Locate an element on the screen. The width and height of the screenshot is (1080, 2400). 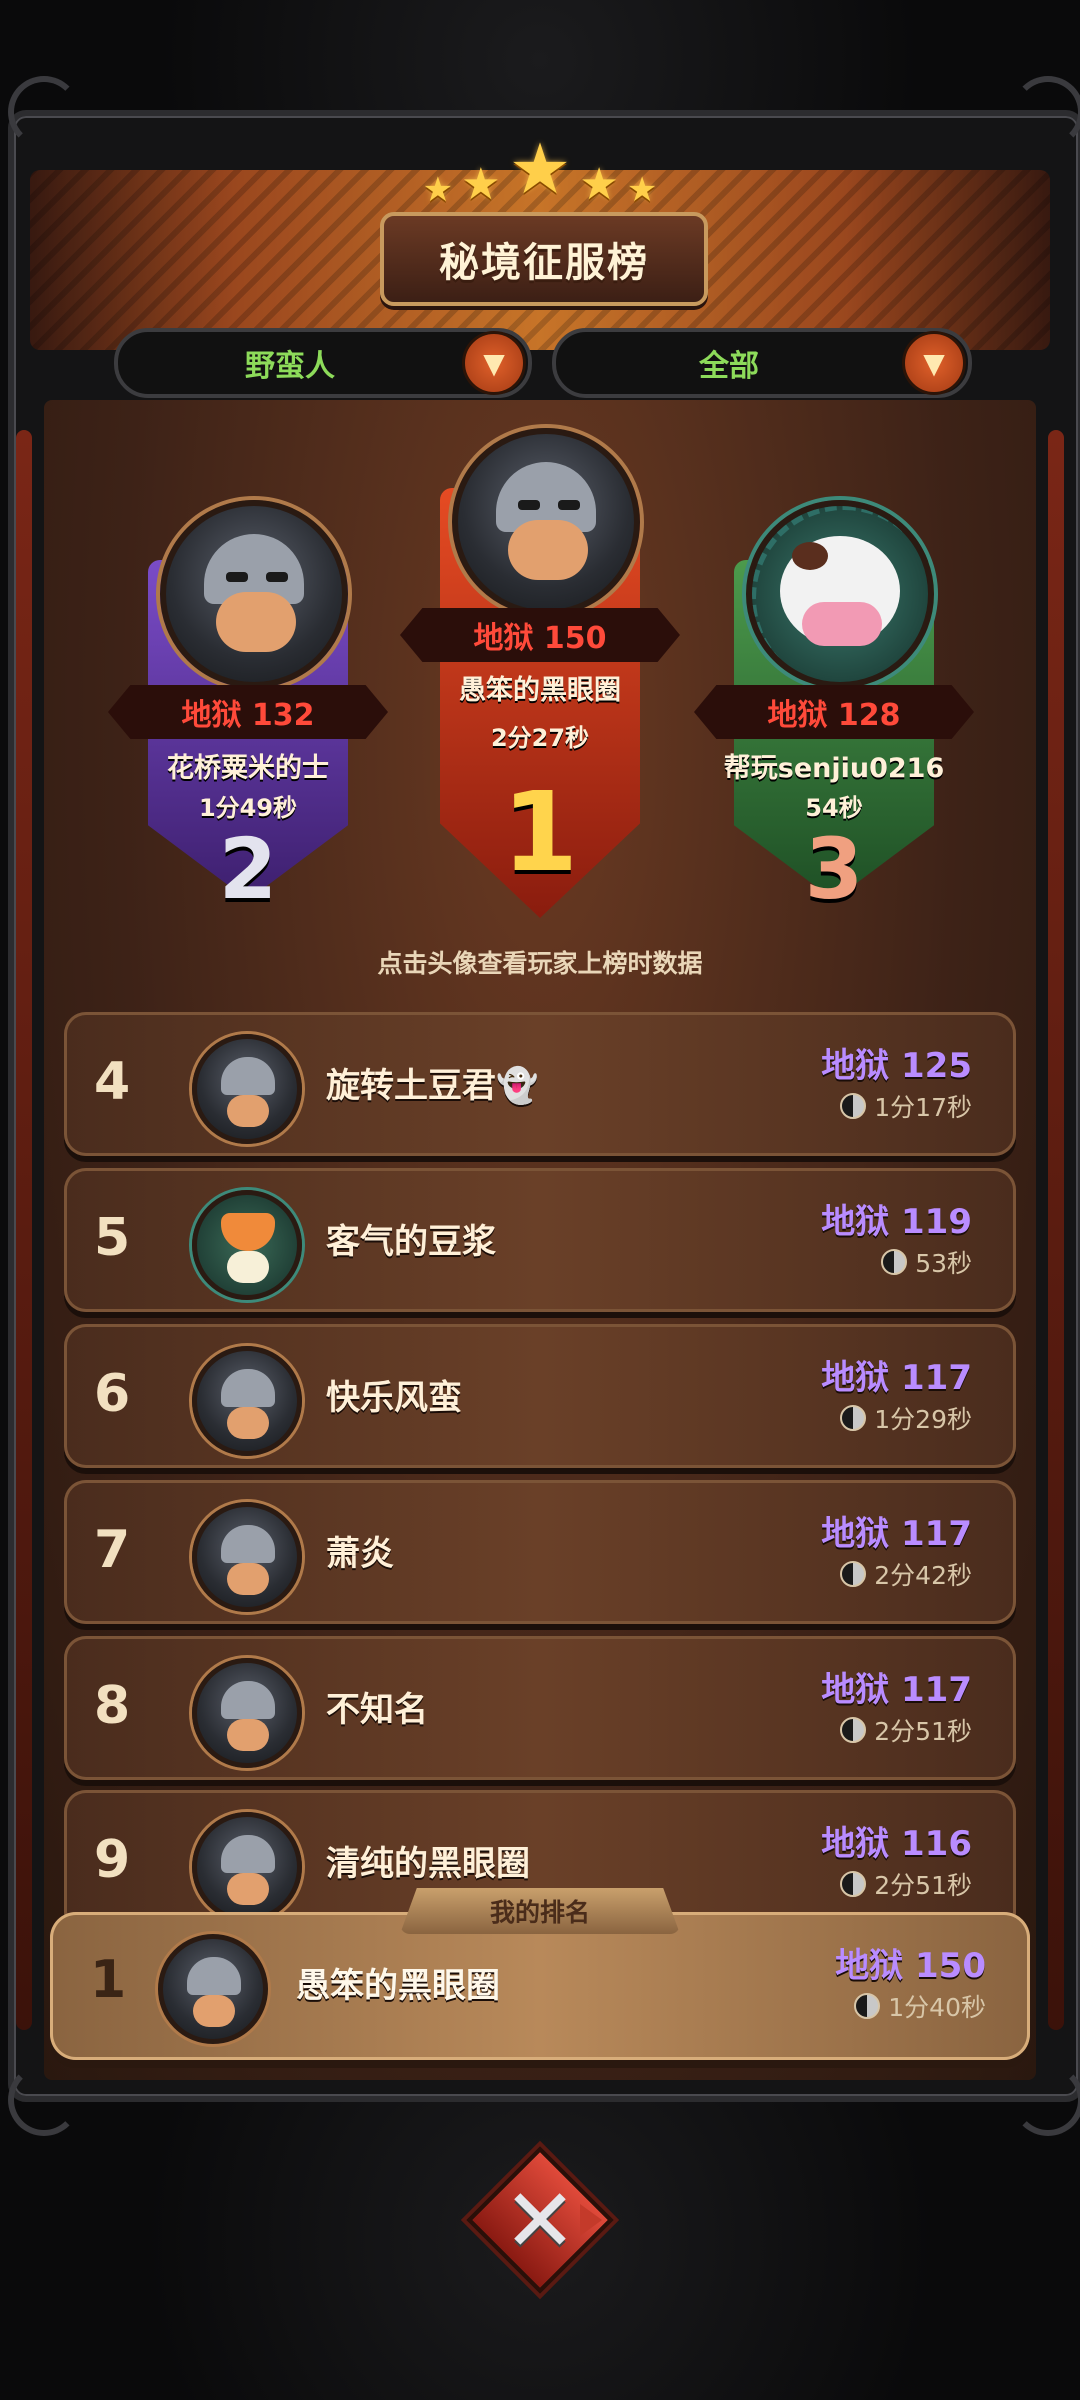
row-player-name: 旋转土豆君👻 is located at coordinates (432, 1086).